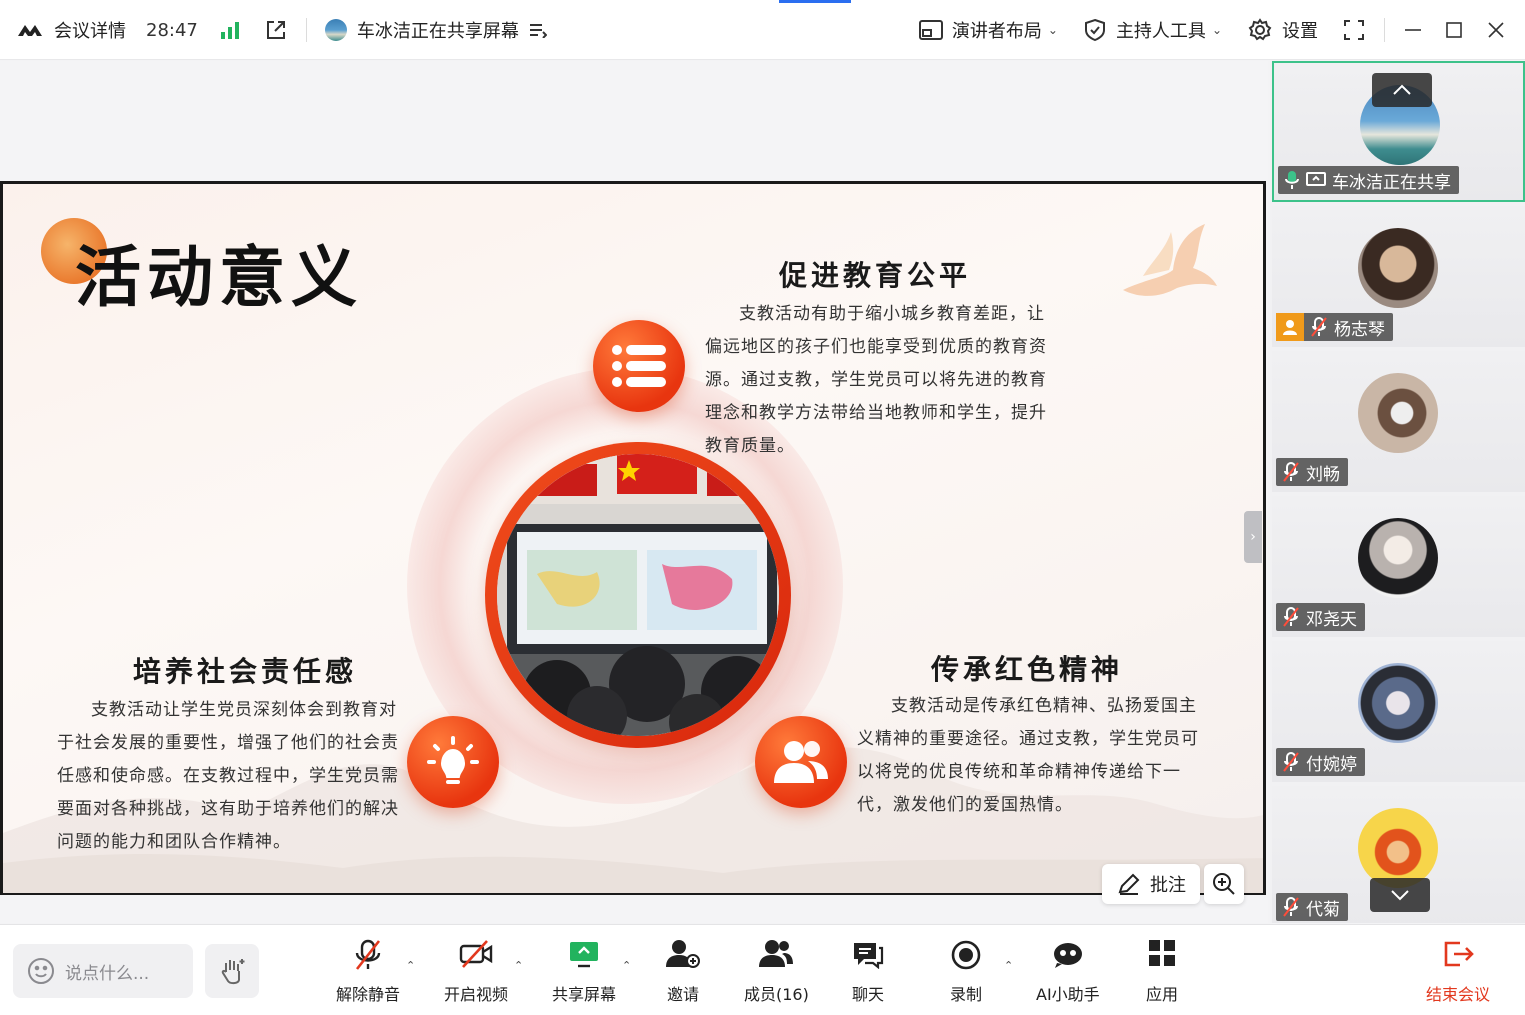 The height and width of the screenshot is (1015, 1525). I want to click on start-video-button: 开启视频, so click(476, 972).